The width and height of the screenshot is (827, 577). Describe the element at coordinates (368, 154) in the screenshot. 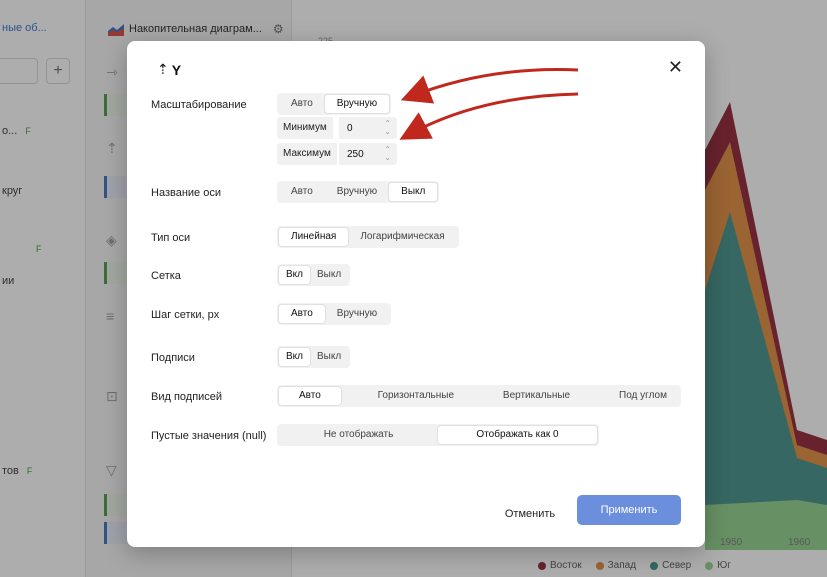

I see `max-value-input: 250 ⌃ ⌄` at that location.